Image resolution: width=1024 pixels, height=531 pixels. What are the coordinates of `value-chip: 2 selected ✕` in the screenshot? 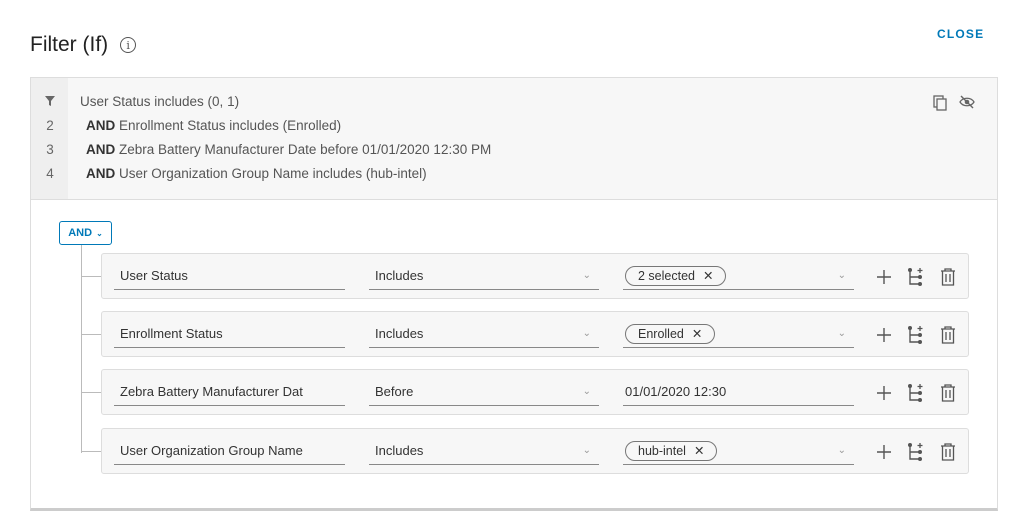 It's located at (676, 276).